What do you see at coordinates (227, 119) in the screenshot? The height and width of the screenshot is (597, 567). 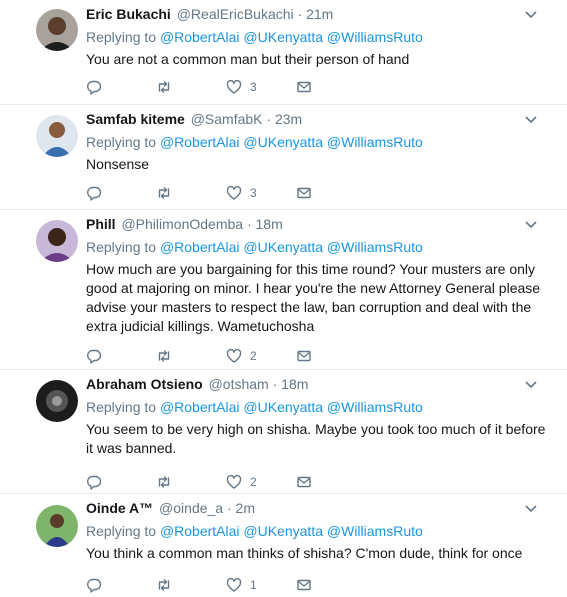 I see `user-handle: @SamfabK` at bounding box center [227, 119].